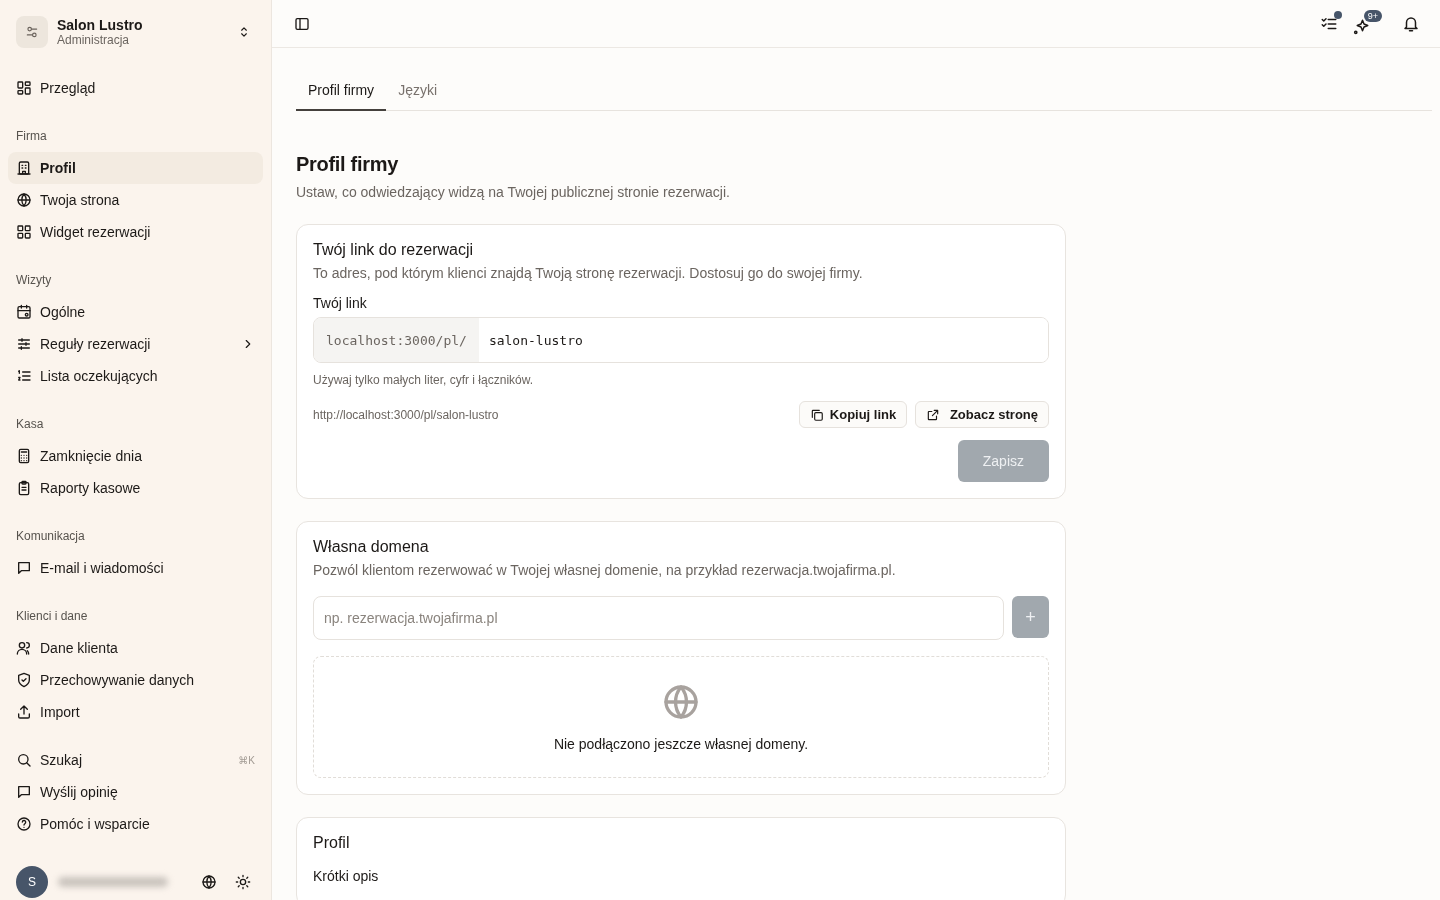 The width and height of the screenshot is (1440, 900). Describe the element at coordinates (32, 882) in the screenshot. I see `user-avatar: S` at that location.